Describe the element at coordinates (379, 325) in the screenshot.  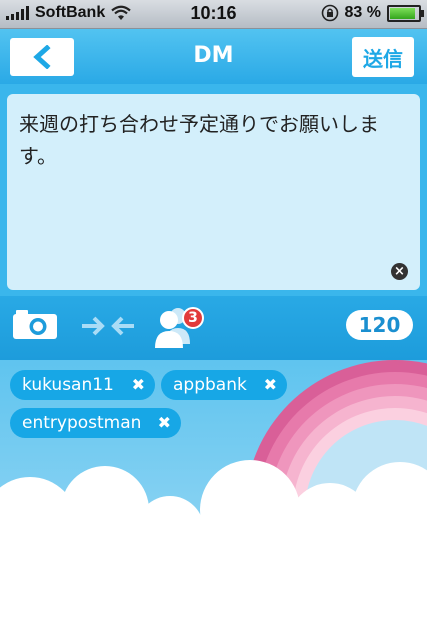
I see `char-counter: 120` at that location.